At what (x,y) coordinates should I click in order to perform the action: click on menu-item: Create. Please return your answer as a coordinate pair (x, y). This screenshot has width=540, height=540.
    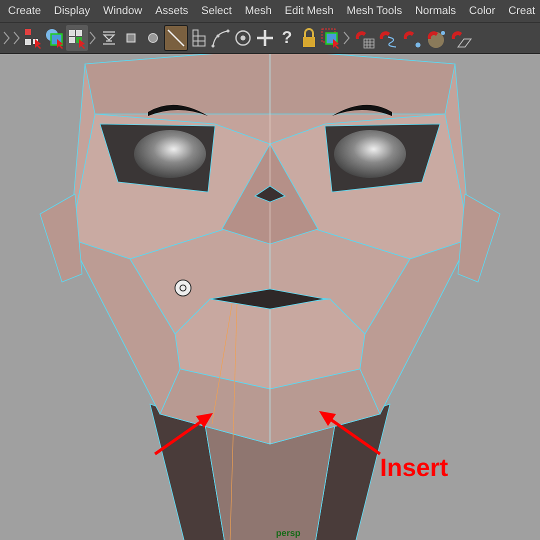
    Looking at the image, I should click on (25, 11).